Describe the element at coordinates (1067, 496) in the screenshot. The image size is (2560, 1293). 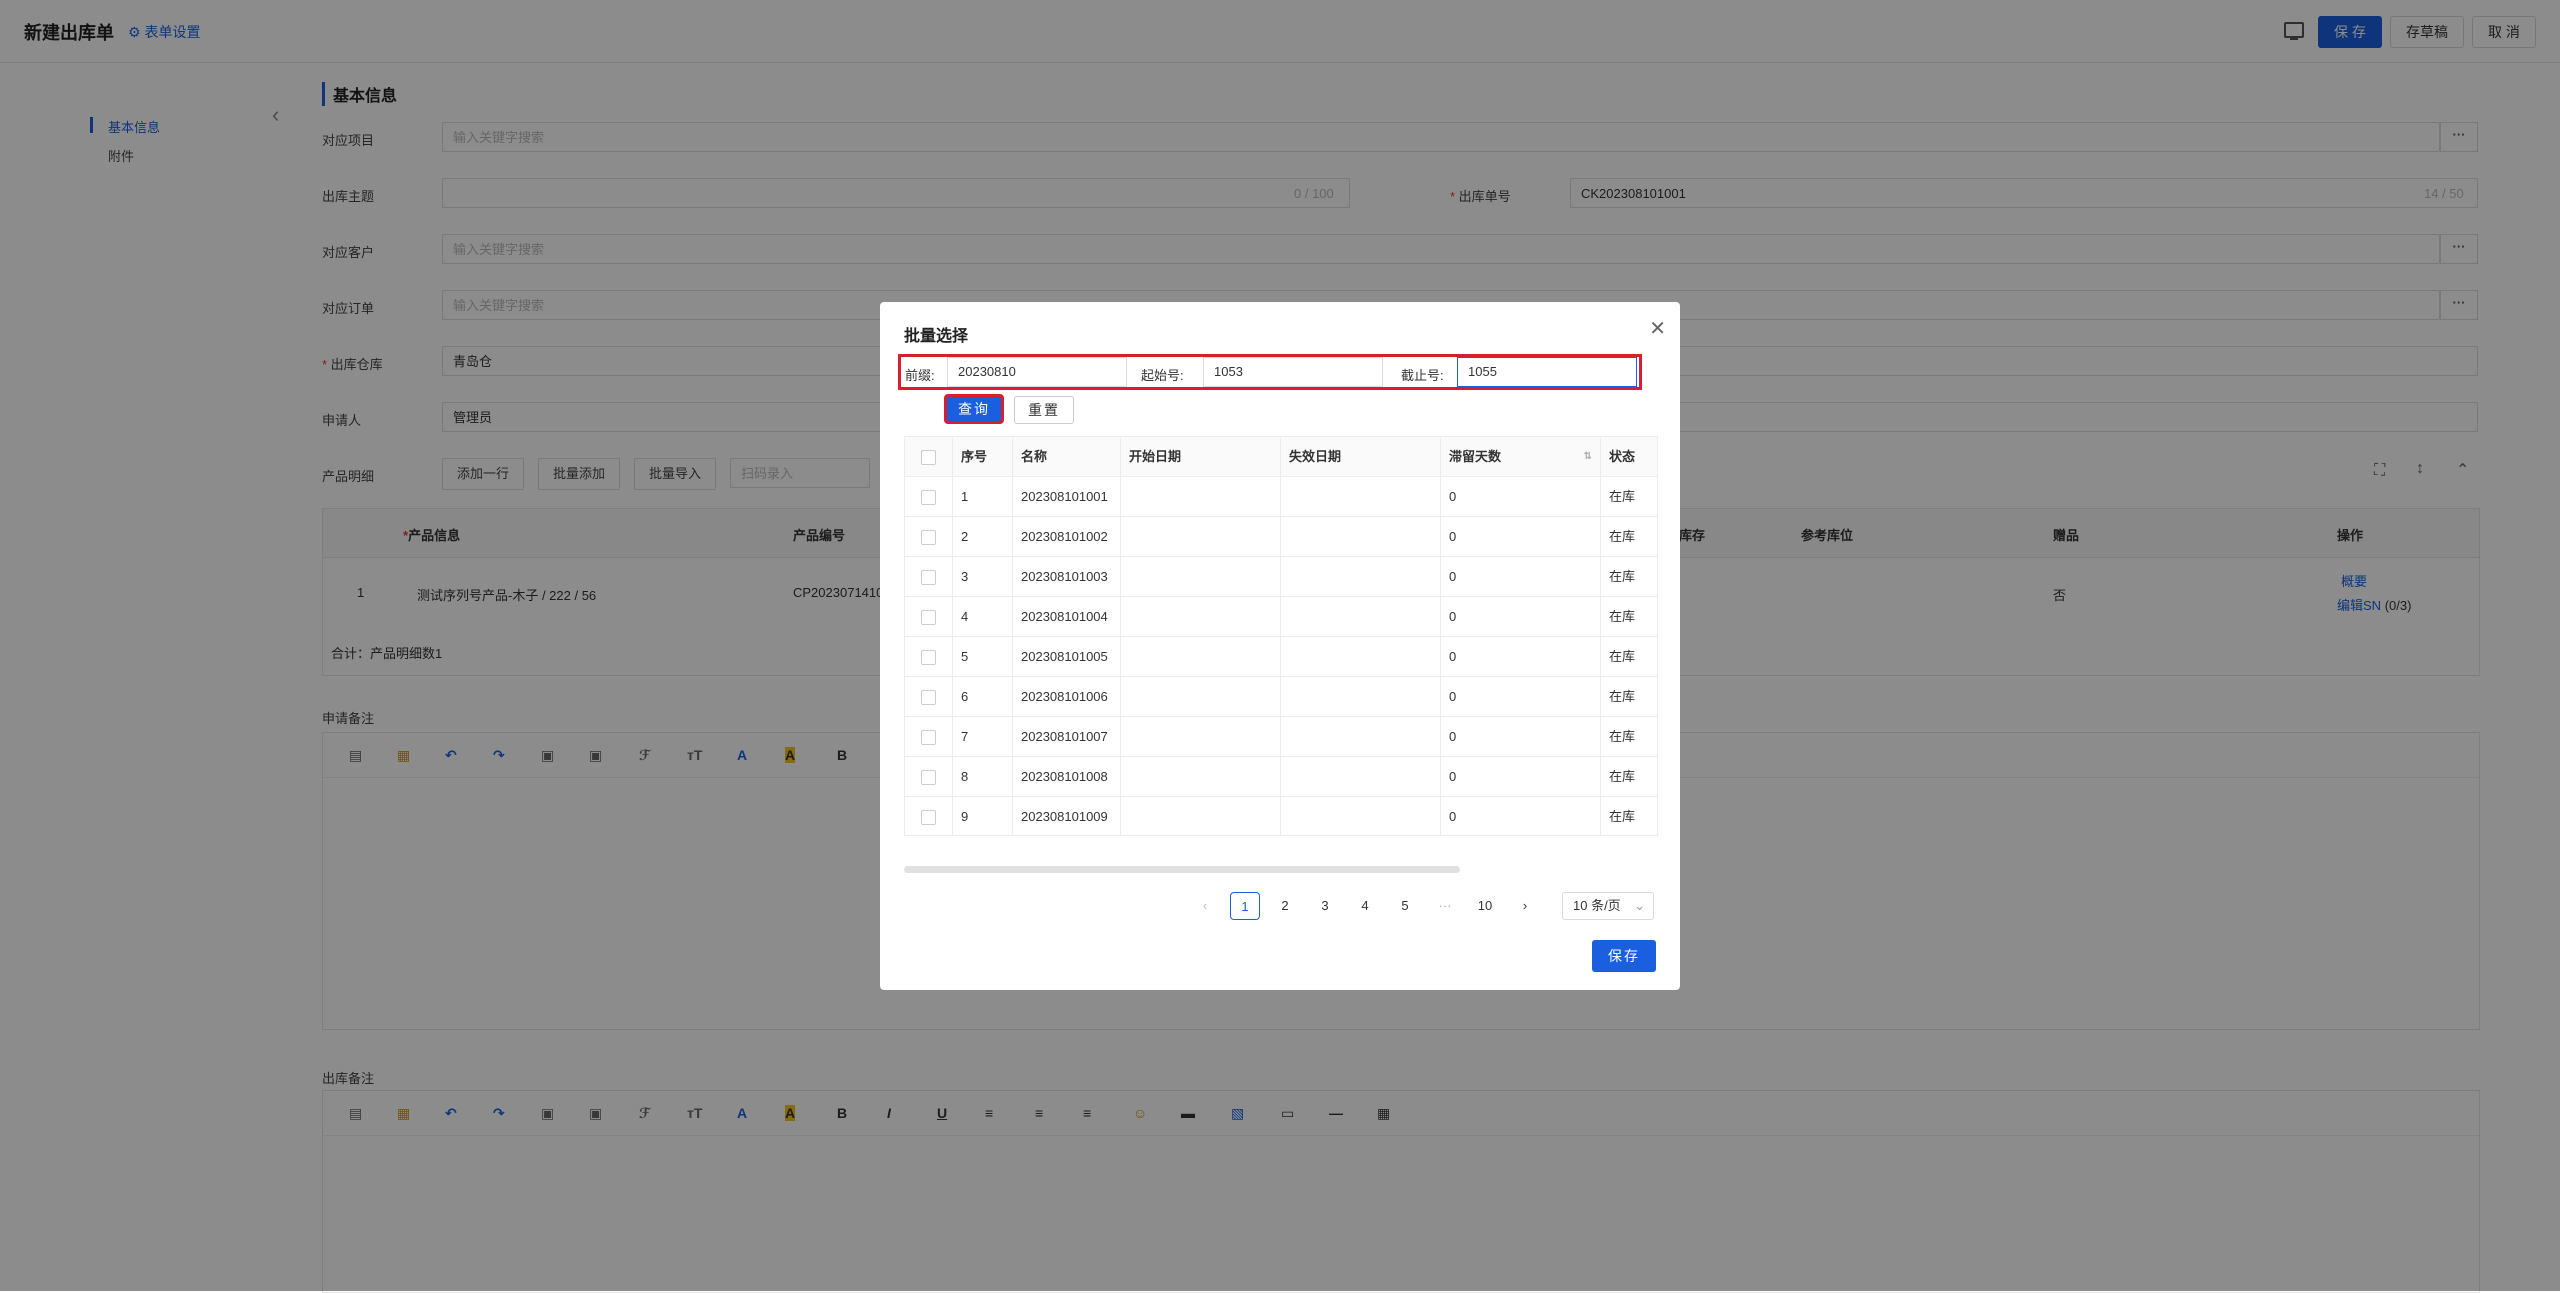
I see `row-name: 202308101001` at that location.